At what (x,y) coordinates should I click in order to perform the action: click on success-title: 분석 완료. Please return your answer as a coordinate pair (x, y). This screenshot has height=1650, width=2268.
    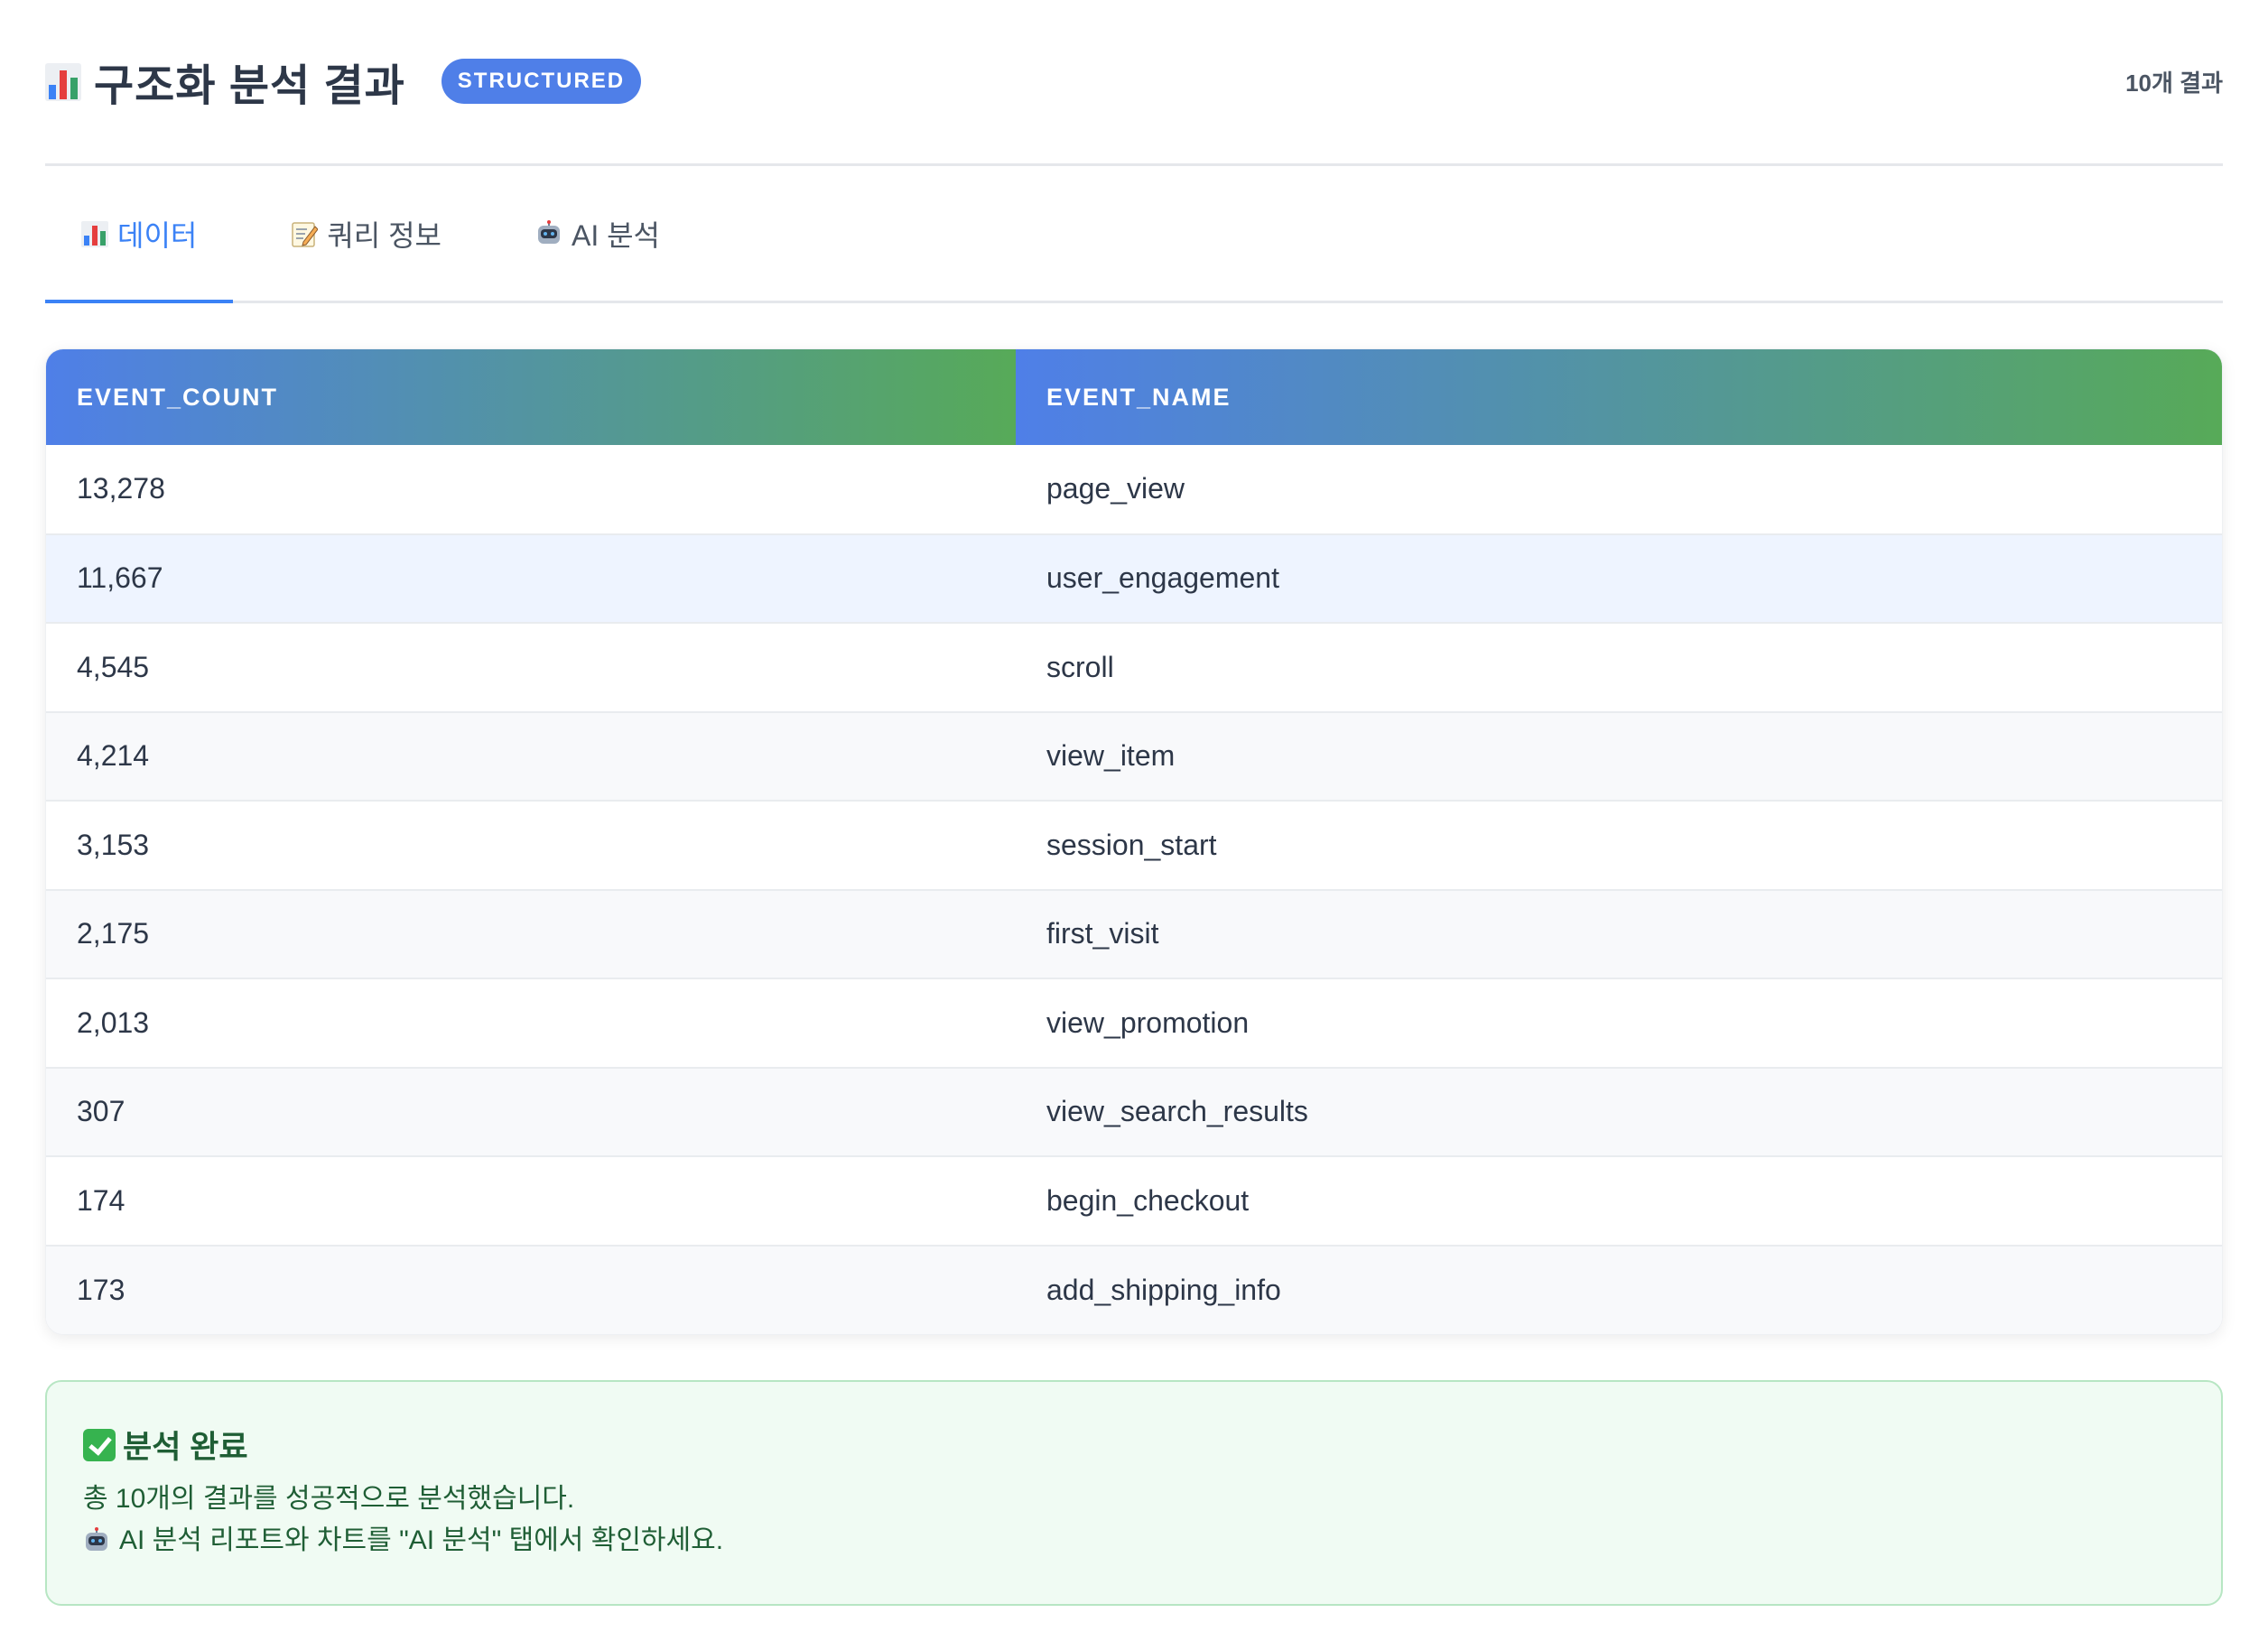
    Looking at the image, I should click on (1134, 1445).